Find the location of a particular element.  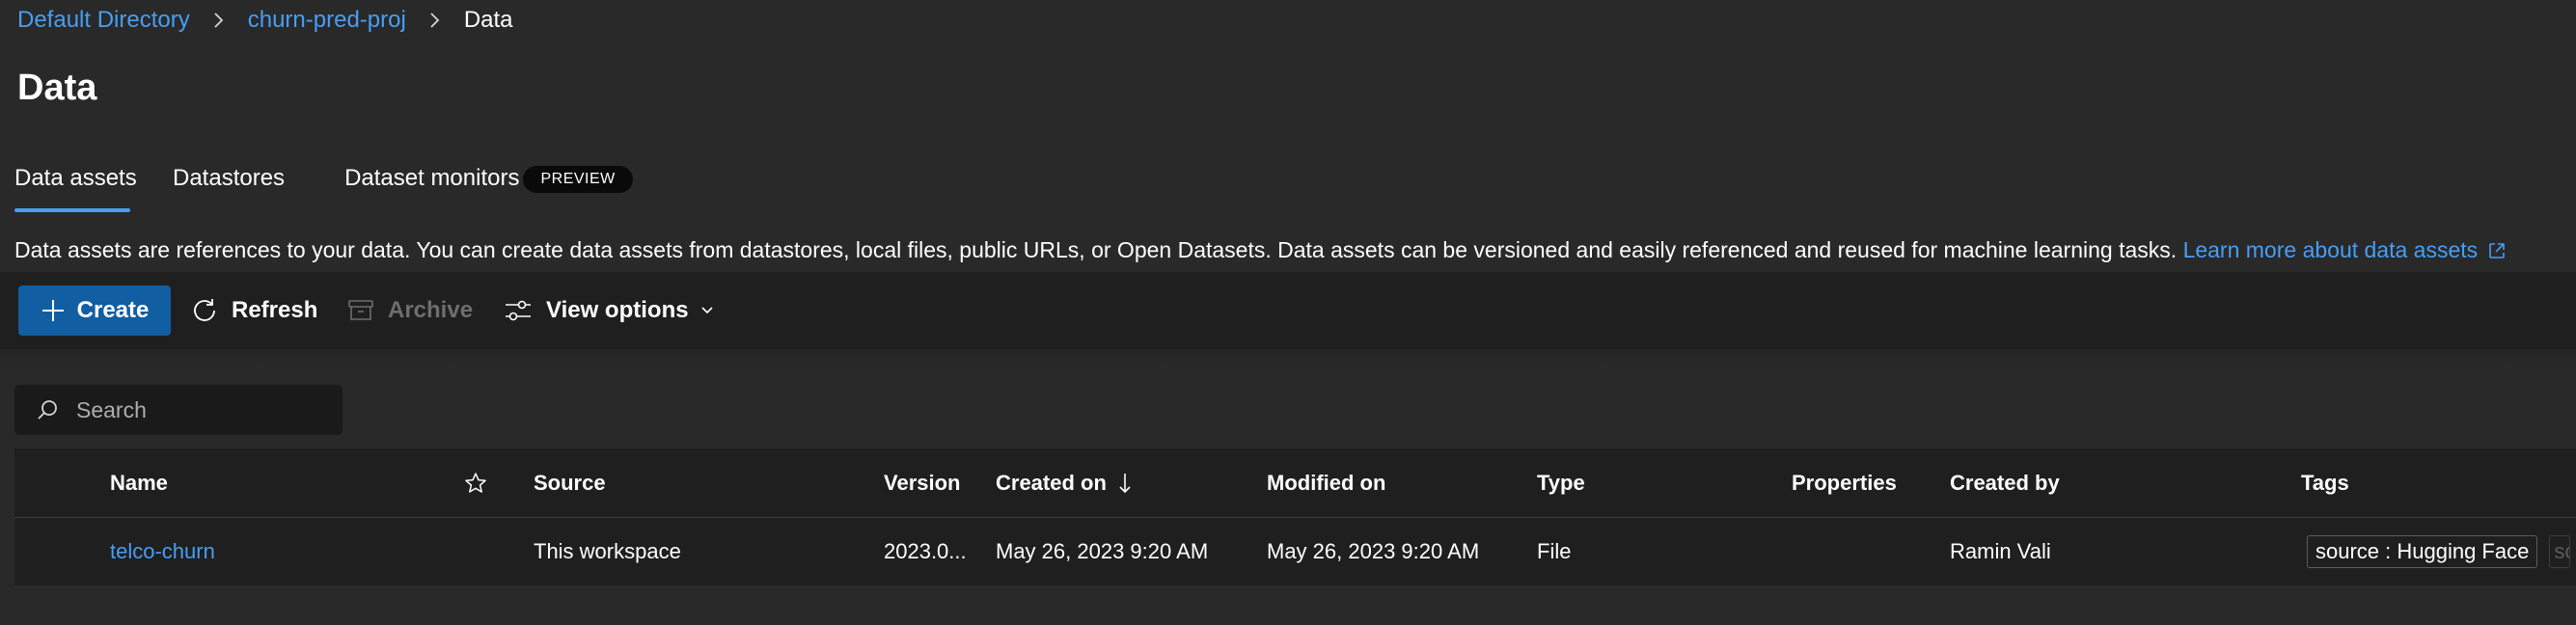

archive-button: Archive is located at coordinates (410, 310).